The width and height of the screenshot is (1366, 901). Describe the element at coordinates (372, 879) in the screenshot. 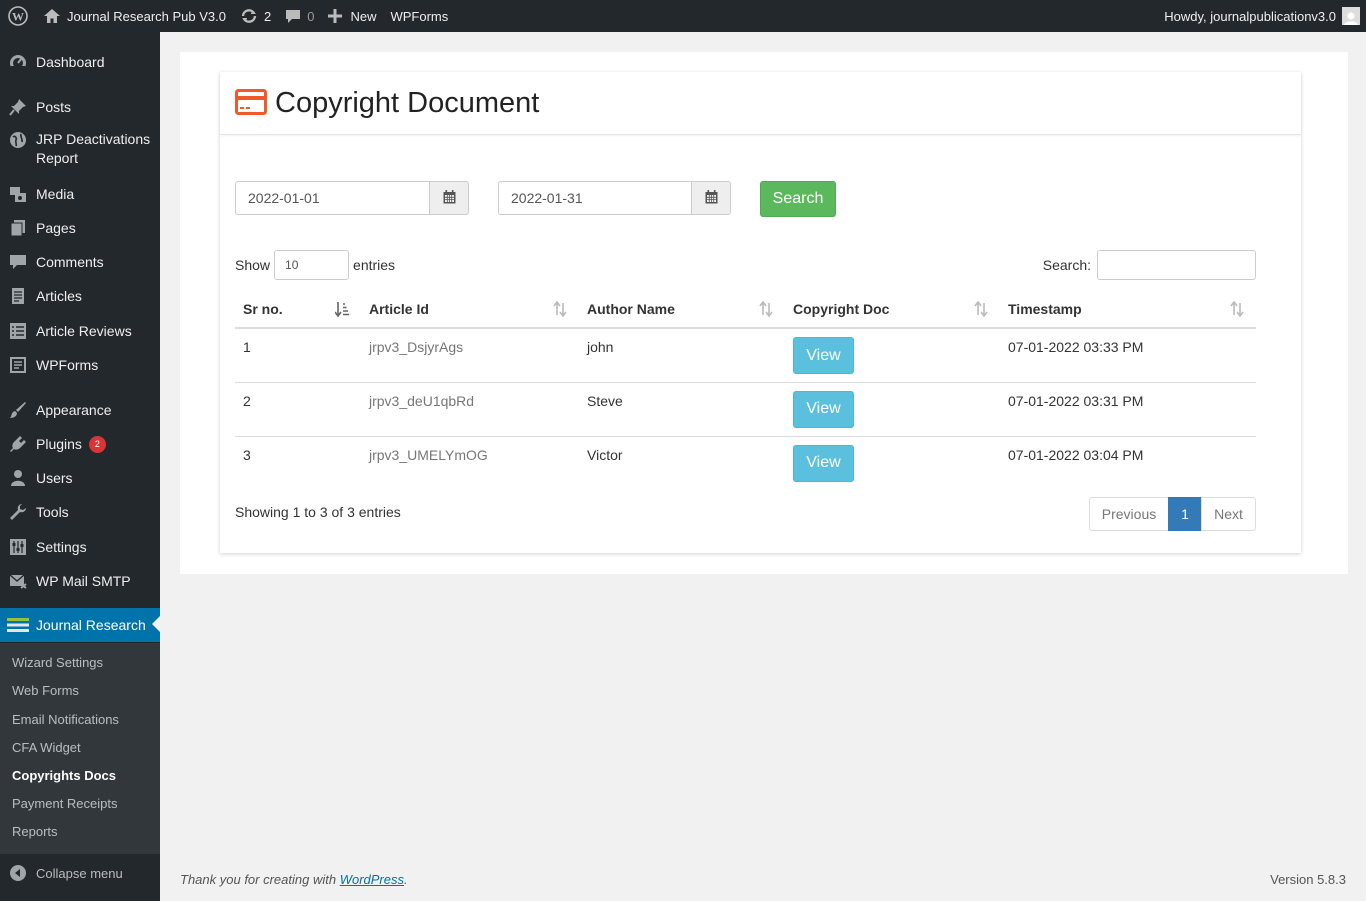

I see `wordpress-link: WordPress` at that location.